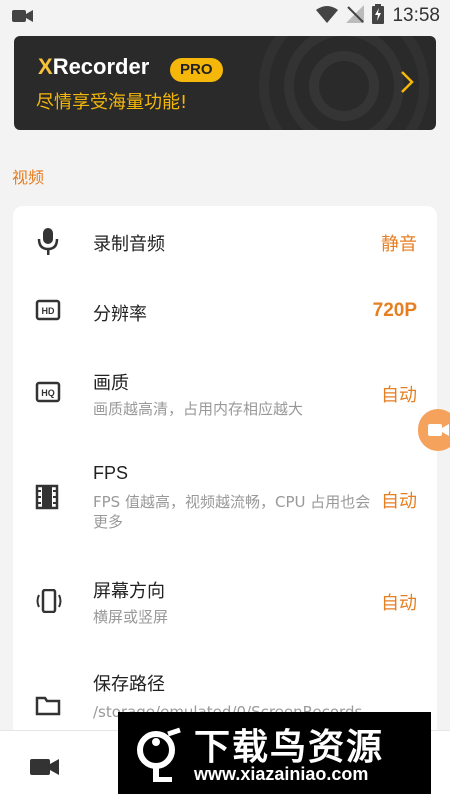  Describe the element at coordinates (111, 473) in the screenshot. I see `setting-title: FPS` at that location.